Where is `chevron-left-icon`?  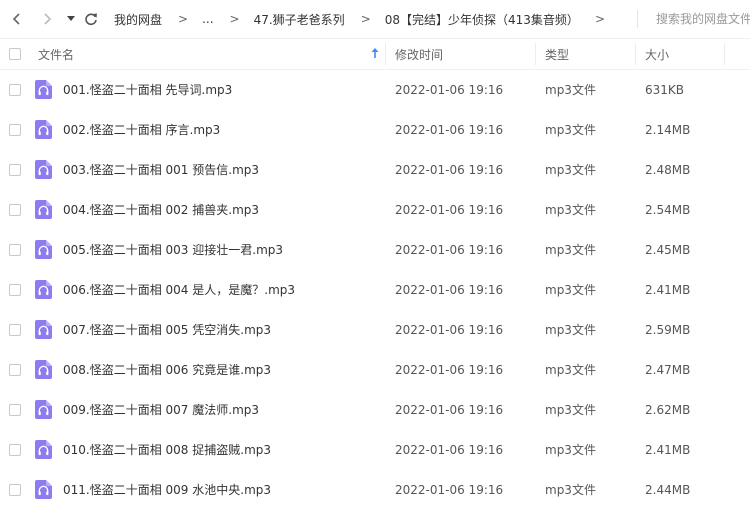
chevron-left-icon is located at coordinates (16, 19).